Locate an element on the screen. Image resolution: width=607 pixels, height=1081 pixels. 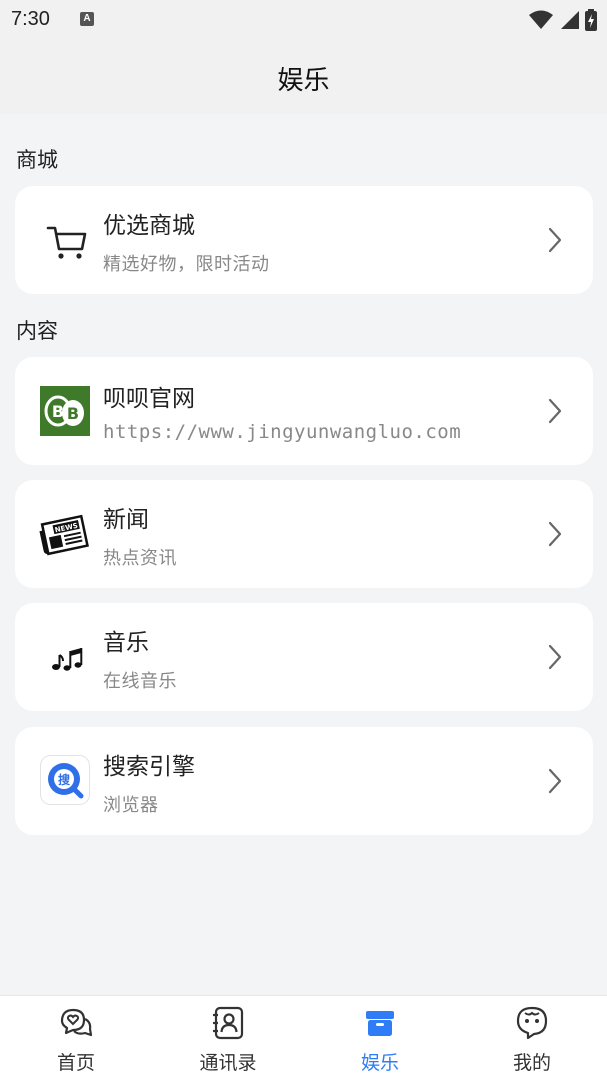
item-title: 优选商城 is located at coordinates (149, 226).